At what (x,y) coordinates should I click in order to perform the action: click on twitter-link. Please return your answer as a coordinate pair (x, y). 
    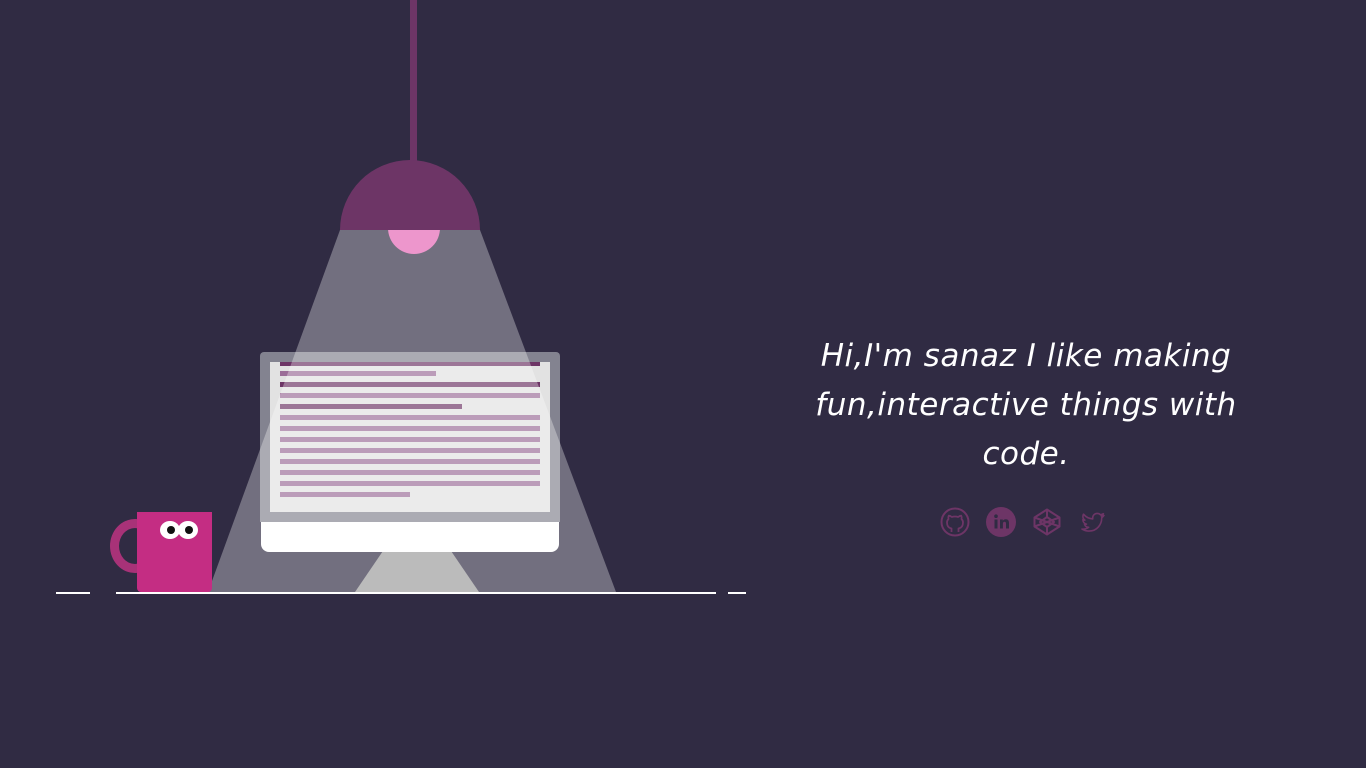
    Looking at the image, I should click on (1093, 522).